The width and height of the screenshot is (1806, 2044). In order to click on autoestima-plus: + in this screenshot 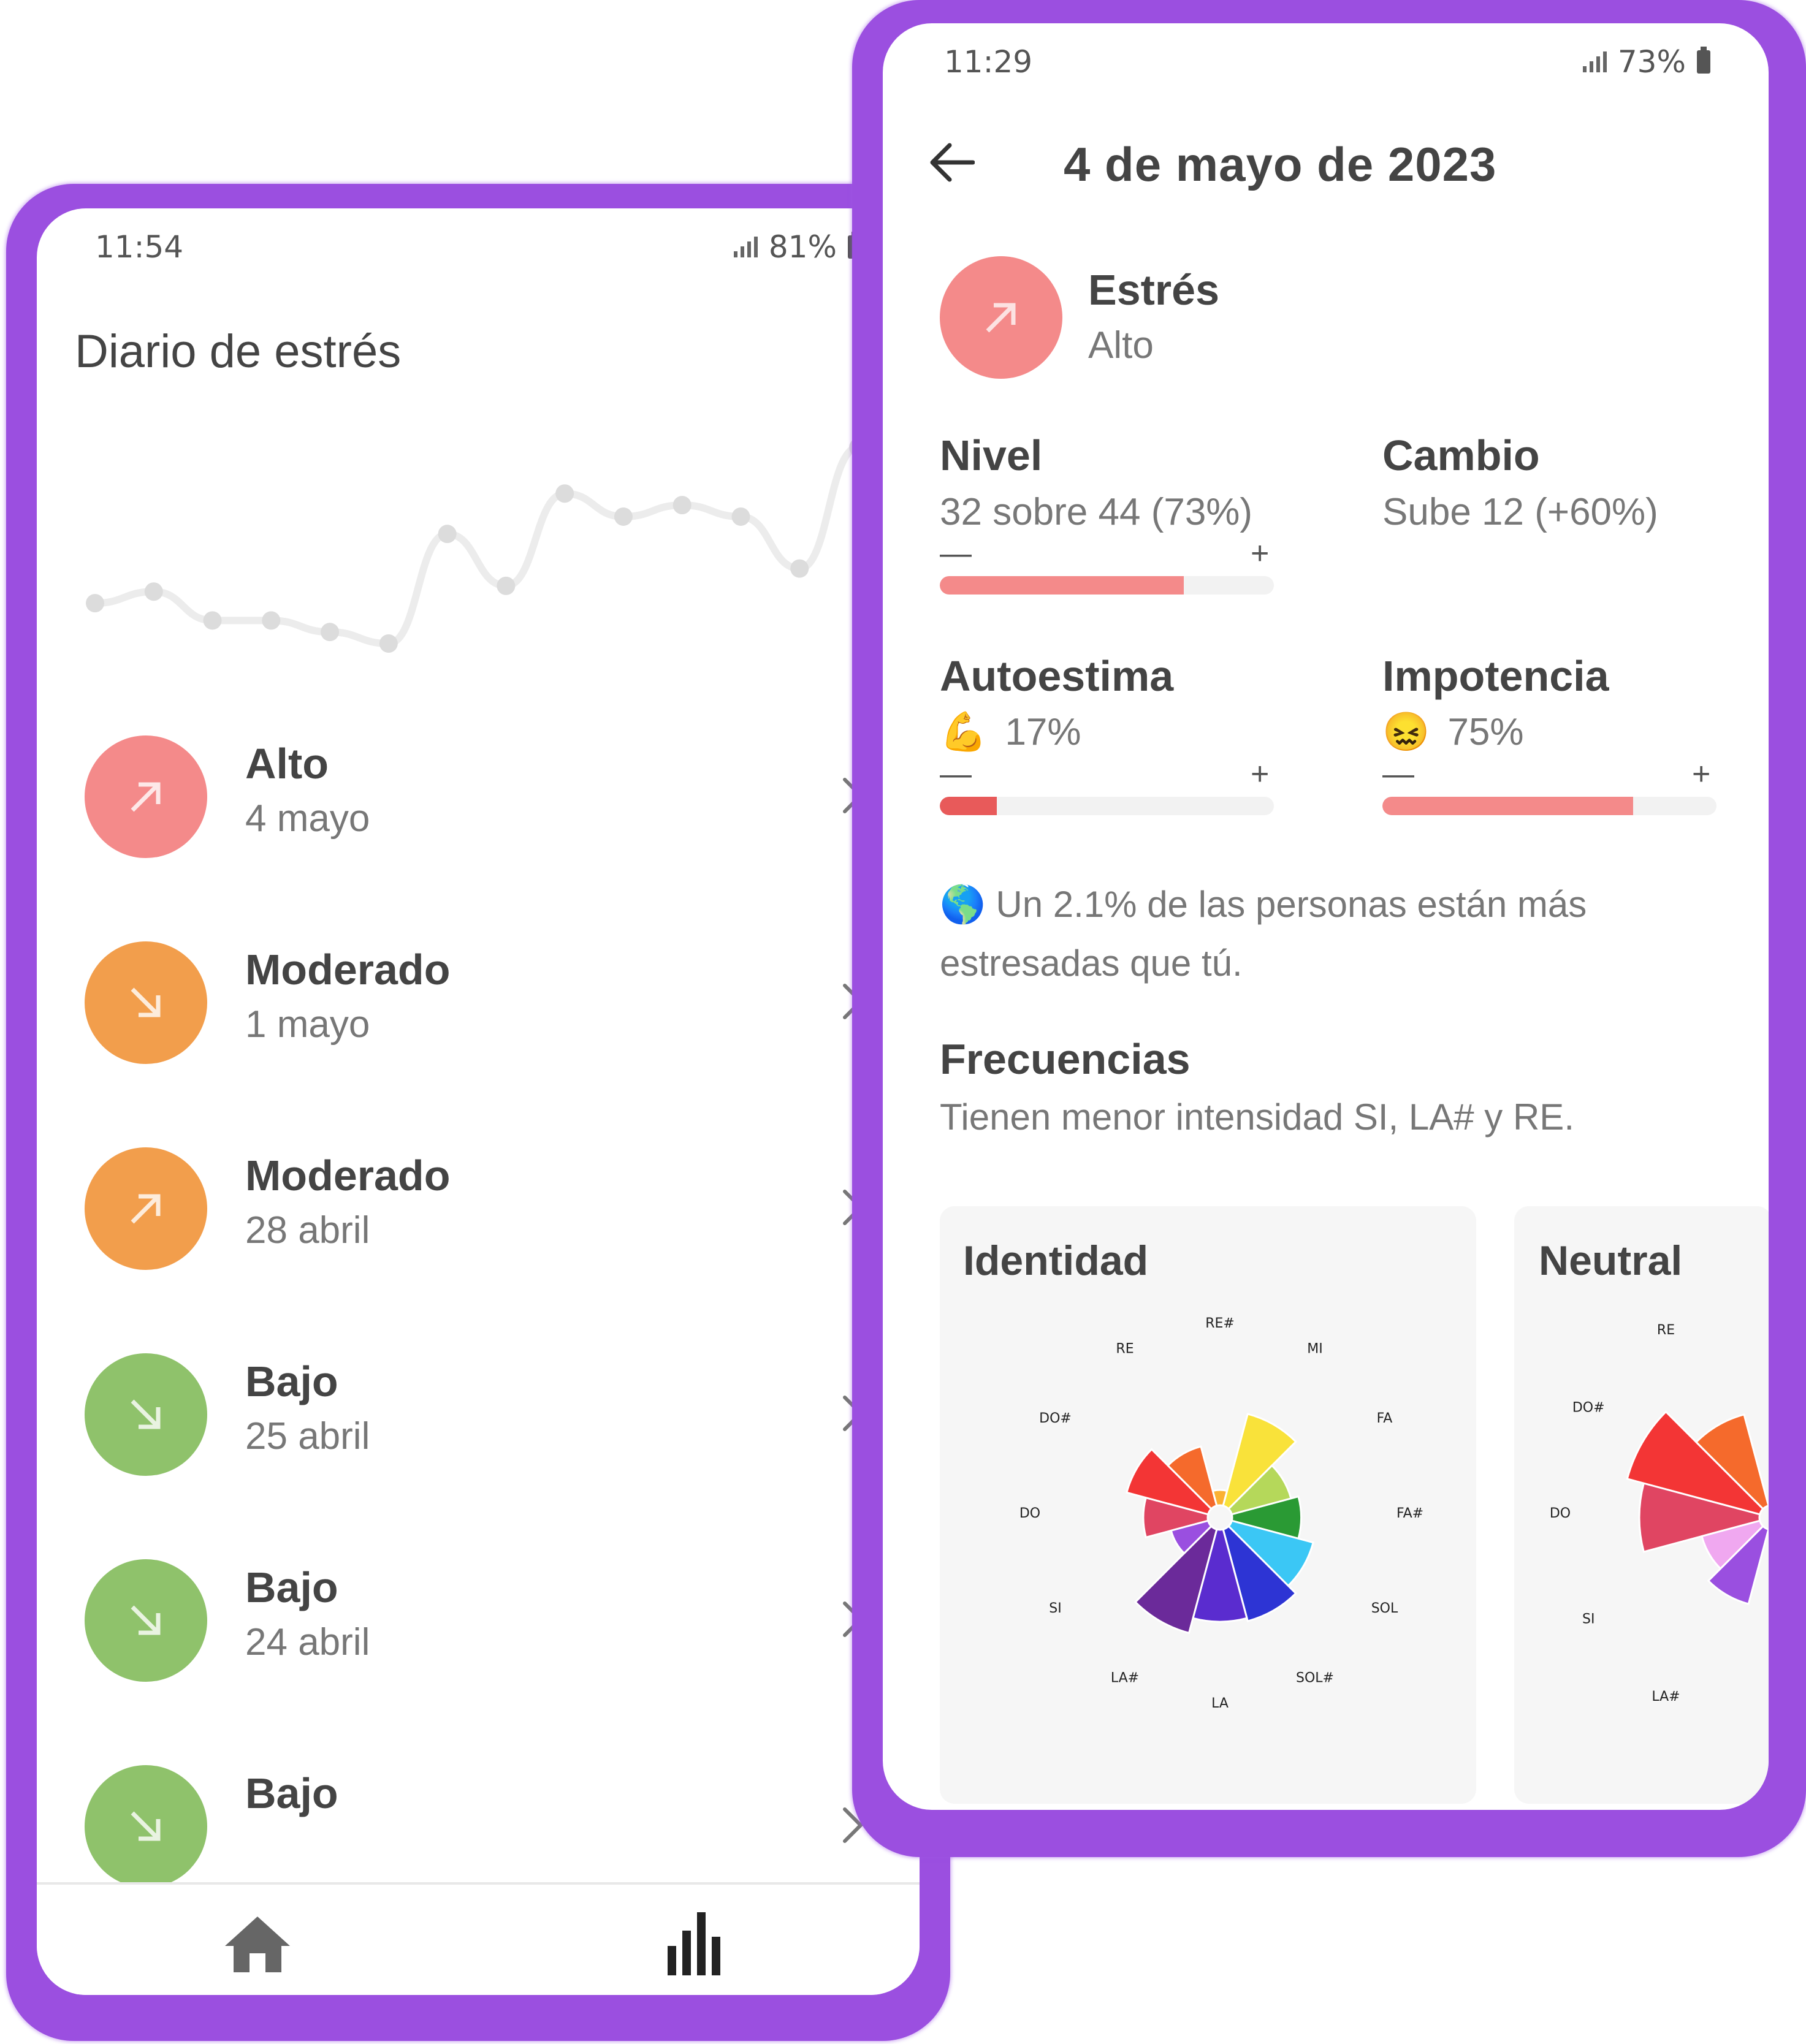, I will do `click(1260, 774)`.